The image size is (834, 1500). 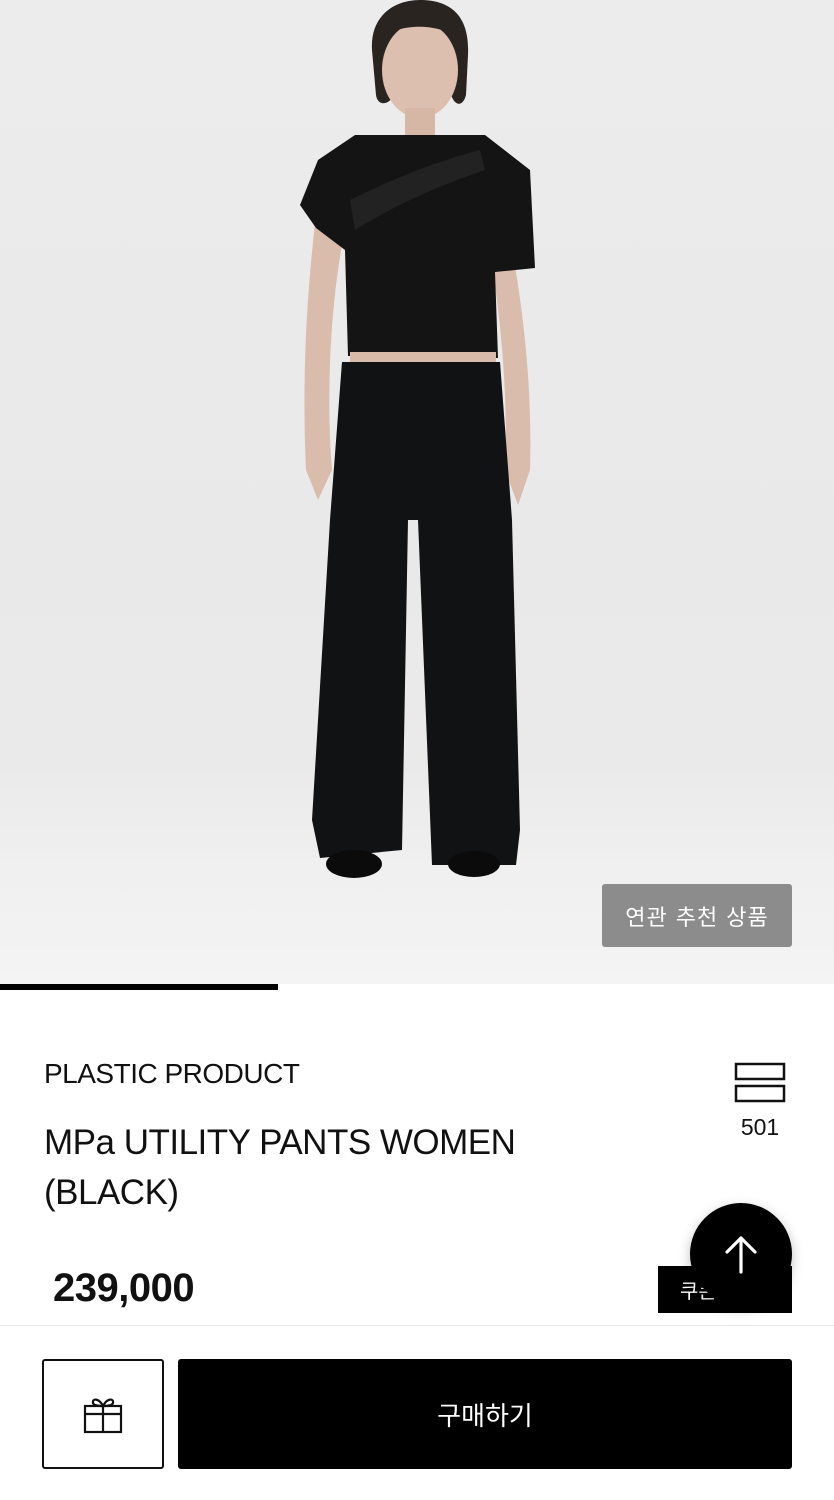 What do you see at coordinates (172, 1074) in the screenshot?
I see `brand-name: PLASTIC PRODUCT` at bounding box center [172, 1074].